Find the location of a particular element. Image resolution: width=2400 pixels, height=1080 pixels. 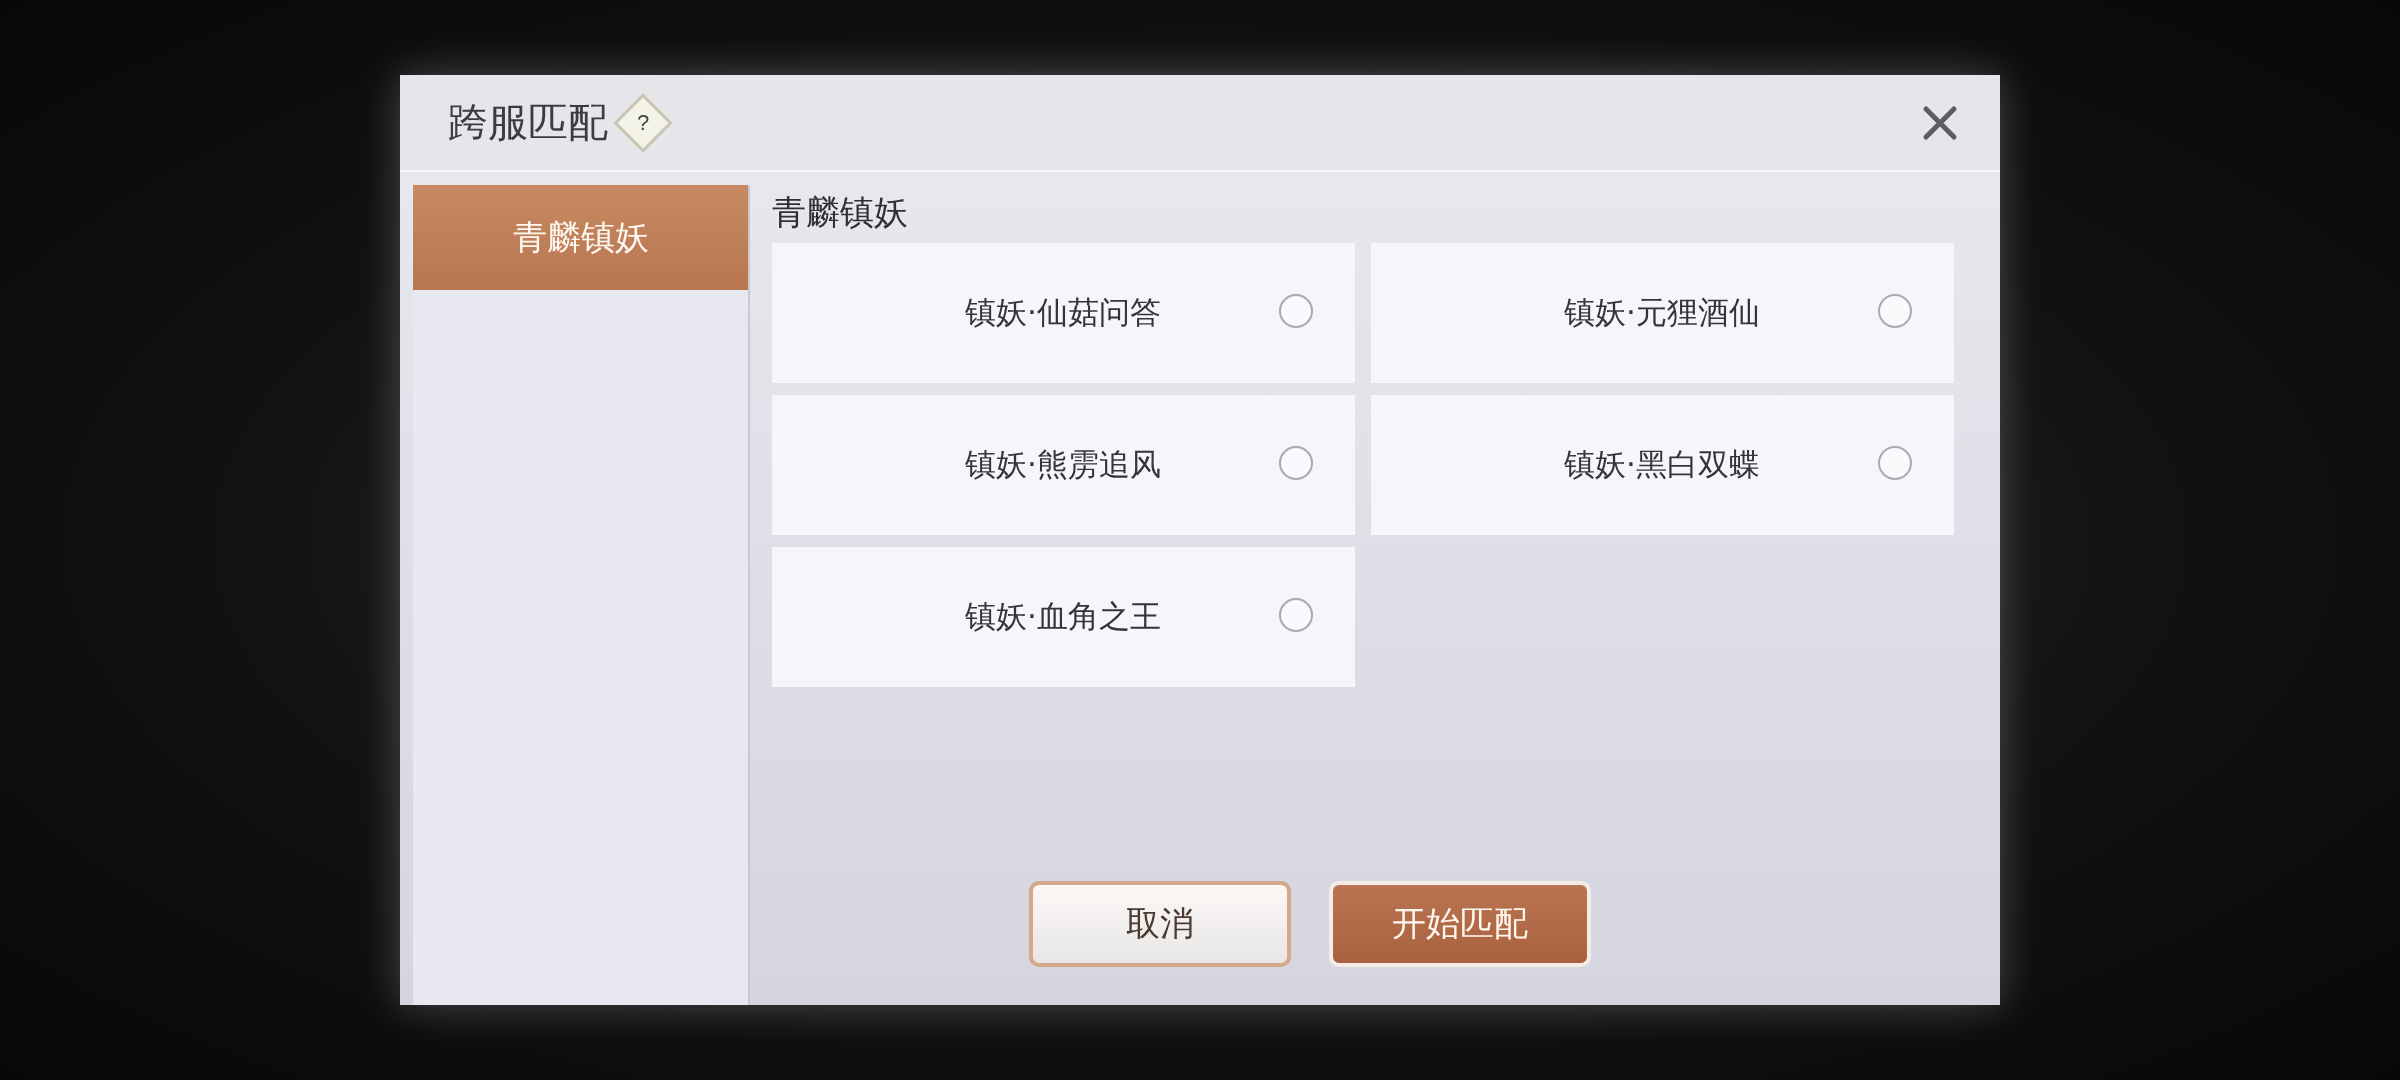

option-card: 镇妖·黑白双蝶 is located at coordinates (1662, 465).